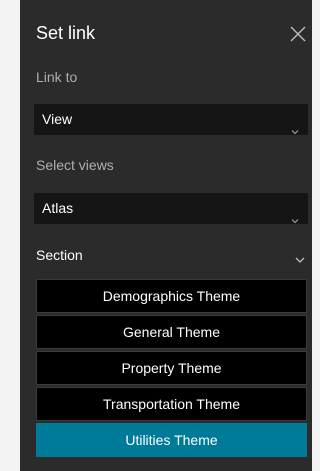 Image resolution: width=320 pixels, height=471 pixels. Describe the element at coordinates (57, 119) in the screenshot. I see `link-to-value: View` at that location.